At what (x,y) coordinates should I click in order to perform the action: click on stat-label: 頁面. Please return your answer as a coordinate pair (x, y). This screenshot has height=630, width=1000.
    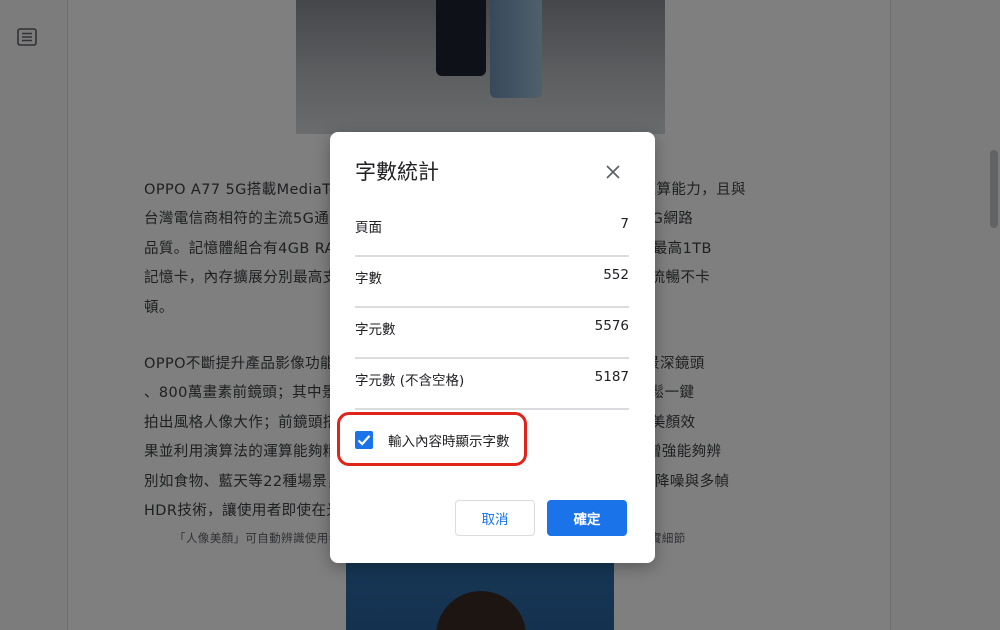
    Looking at the image, I should click on (368, 228).